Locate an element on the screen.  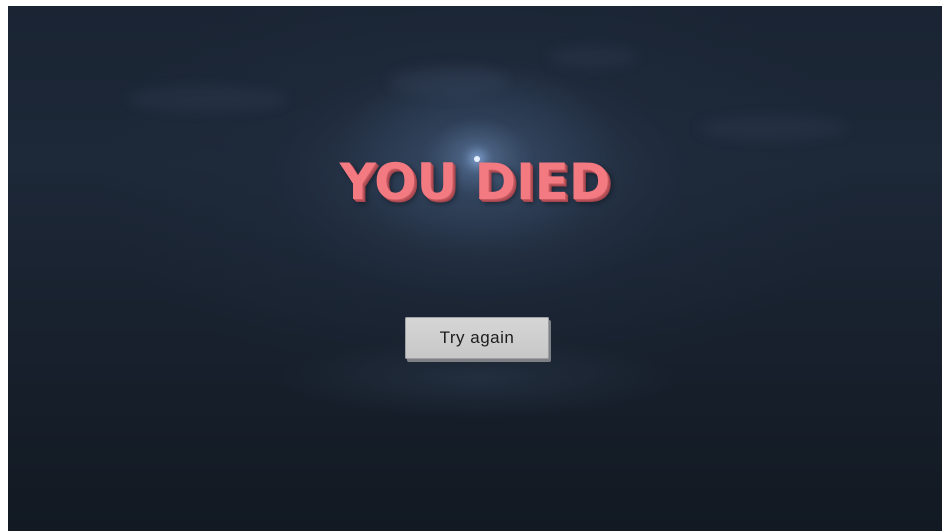
try-again-button: Try again is located at coordinates (477, 338).